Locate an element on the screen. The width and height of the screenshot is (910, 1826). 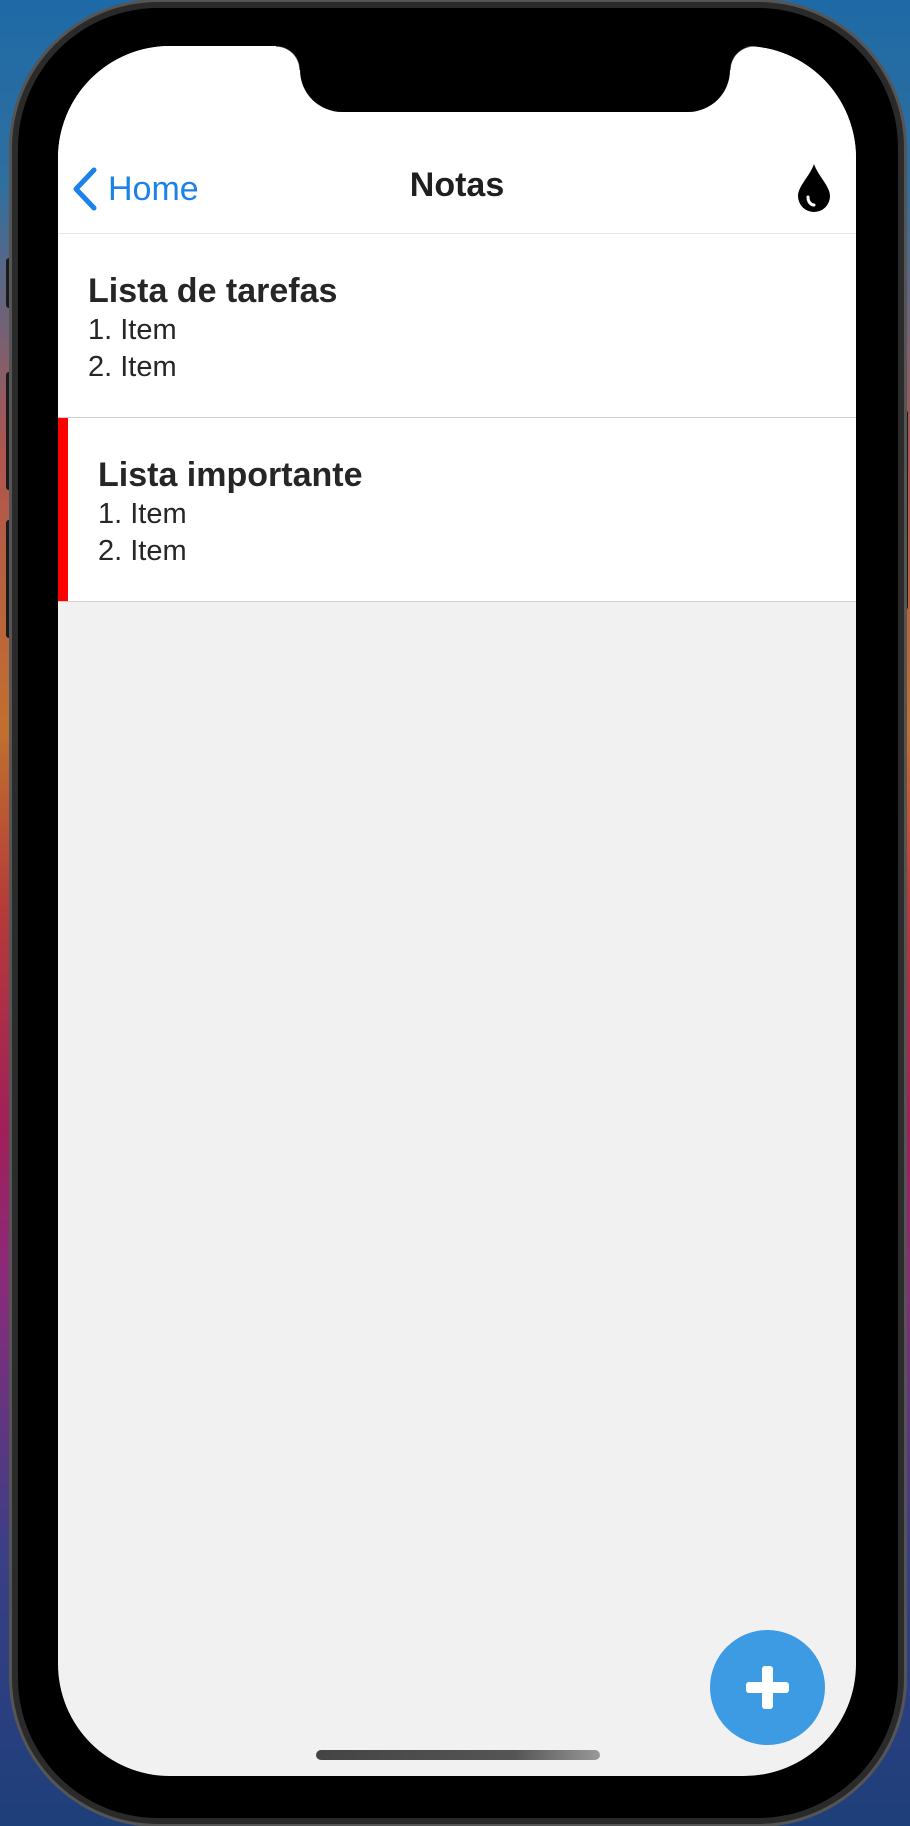
drop-icon is located at coordinates (814, 188).